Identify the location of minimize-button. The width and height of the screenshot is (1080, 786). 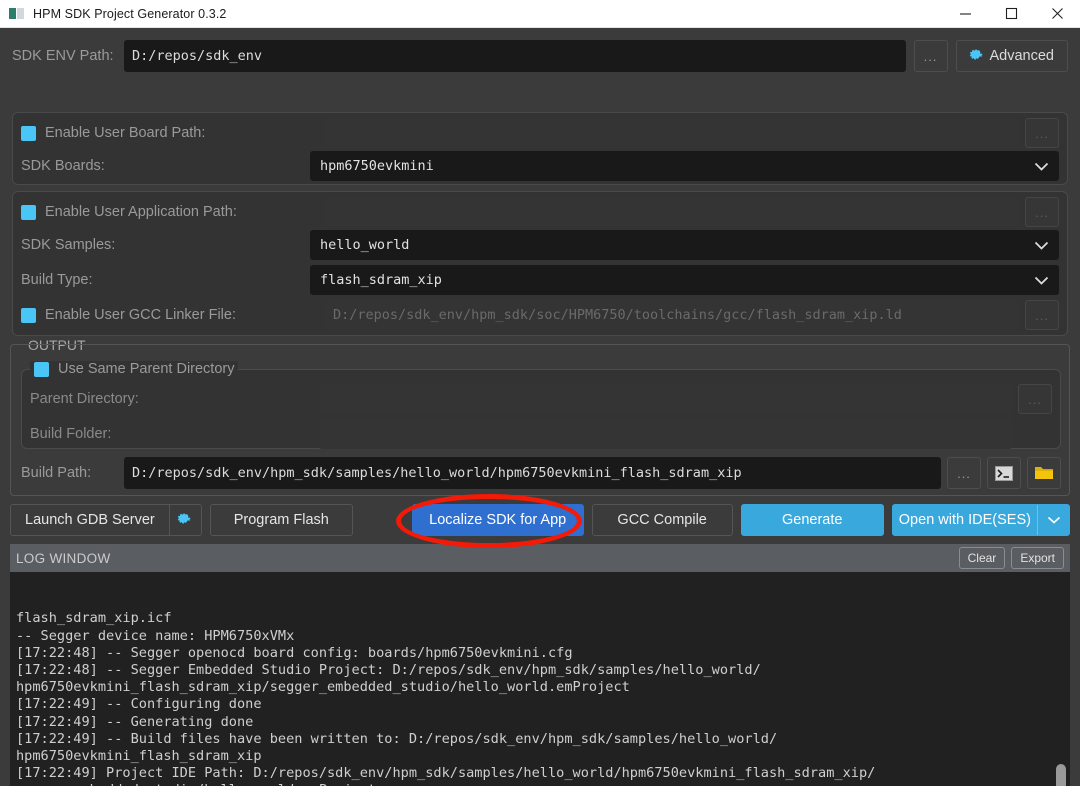
(965, 14).